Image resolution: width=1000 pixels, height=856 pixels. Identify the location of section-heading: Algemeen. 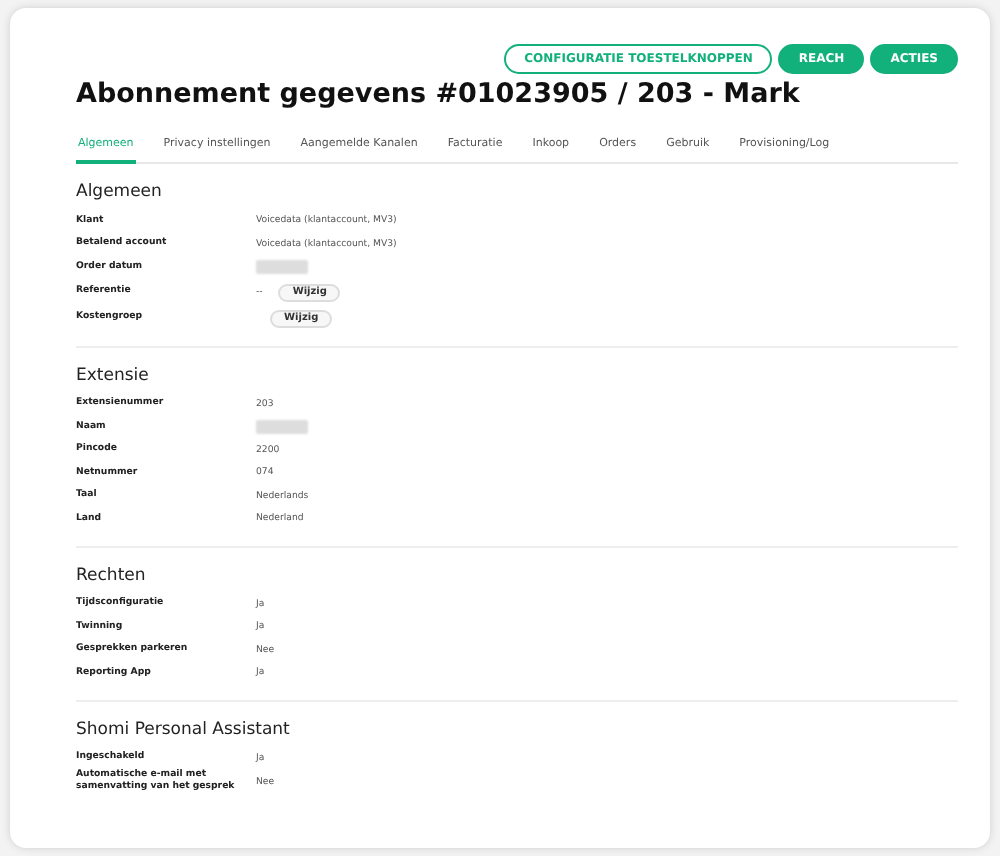
(120, 192).